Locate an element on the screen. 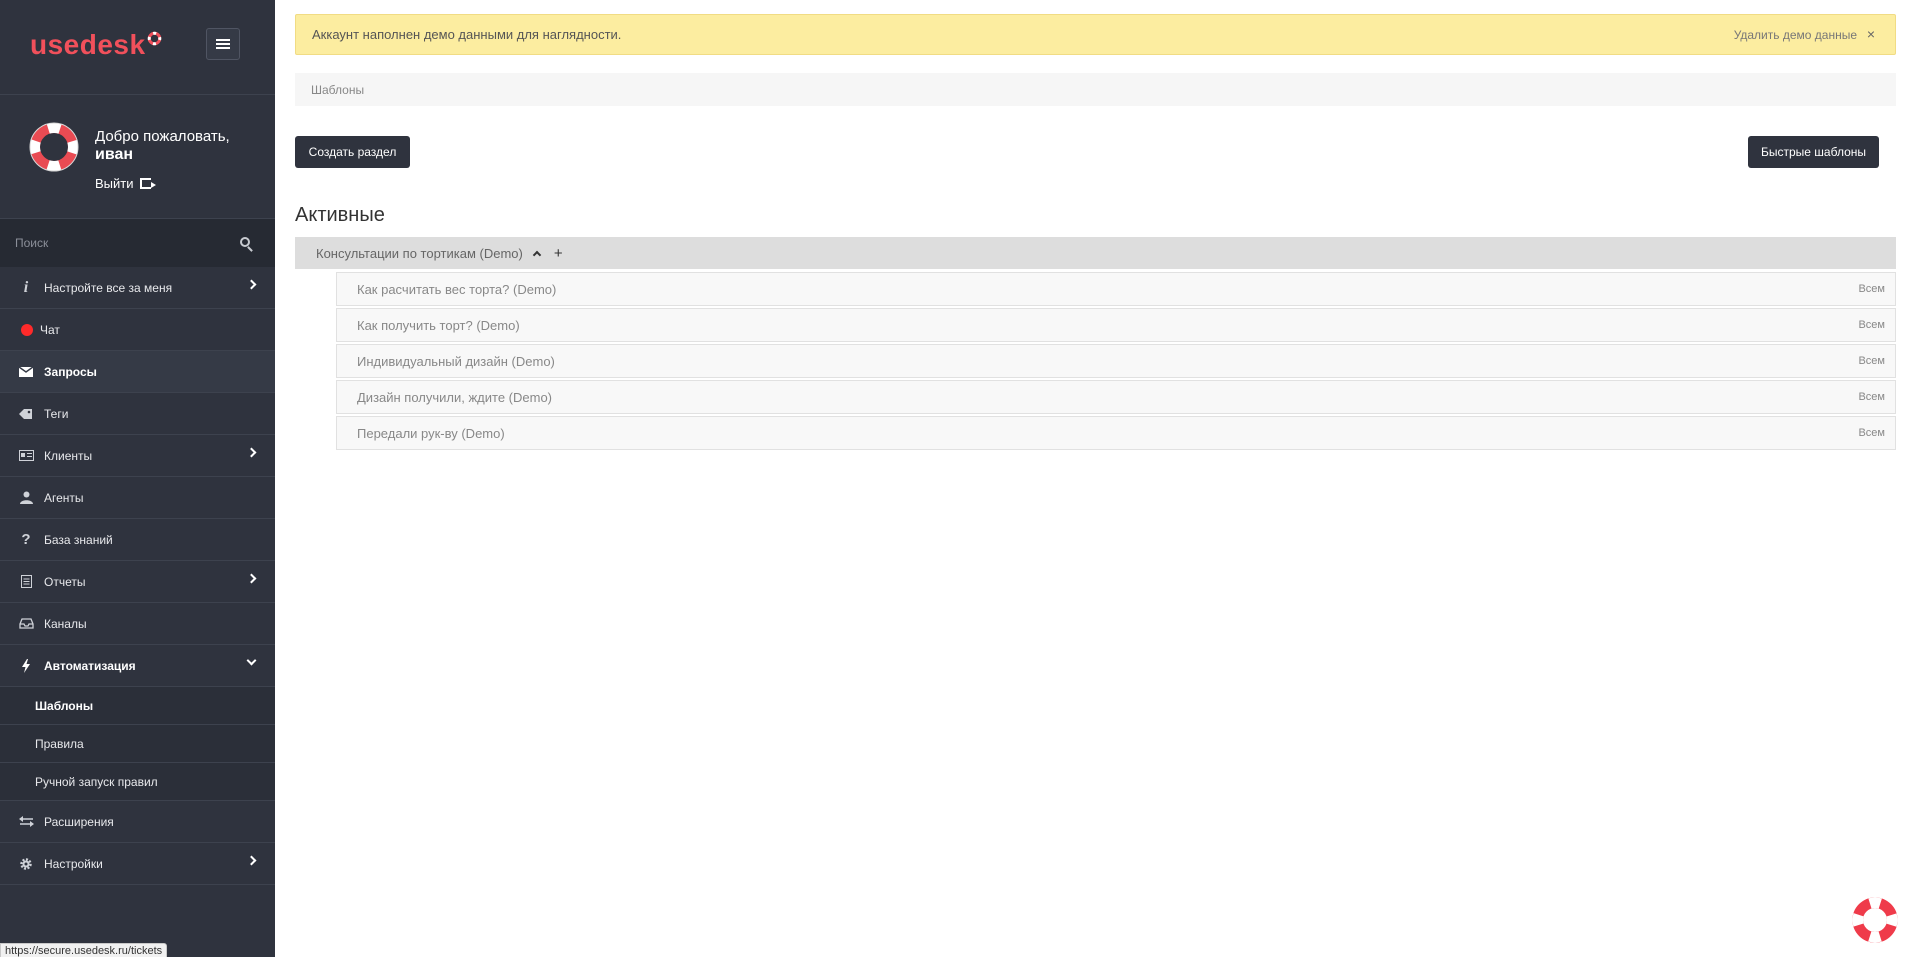 The height and width of the screenshot is (957, 1907). template-row: Дизайн получили, ждите (Demo) Всем is located at coordinates (1116, 397).